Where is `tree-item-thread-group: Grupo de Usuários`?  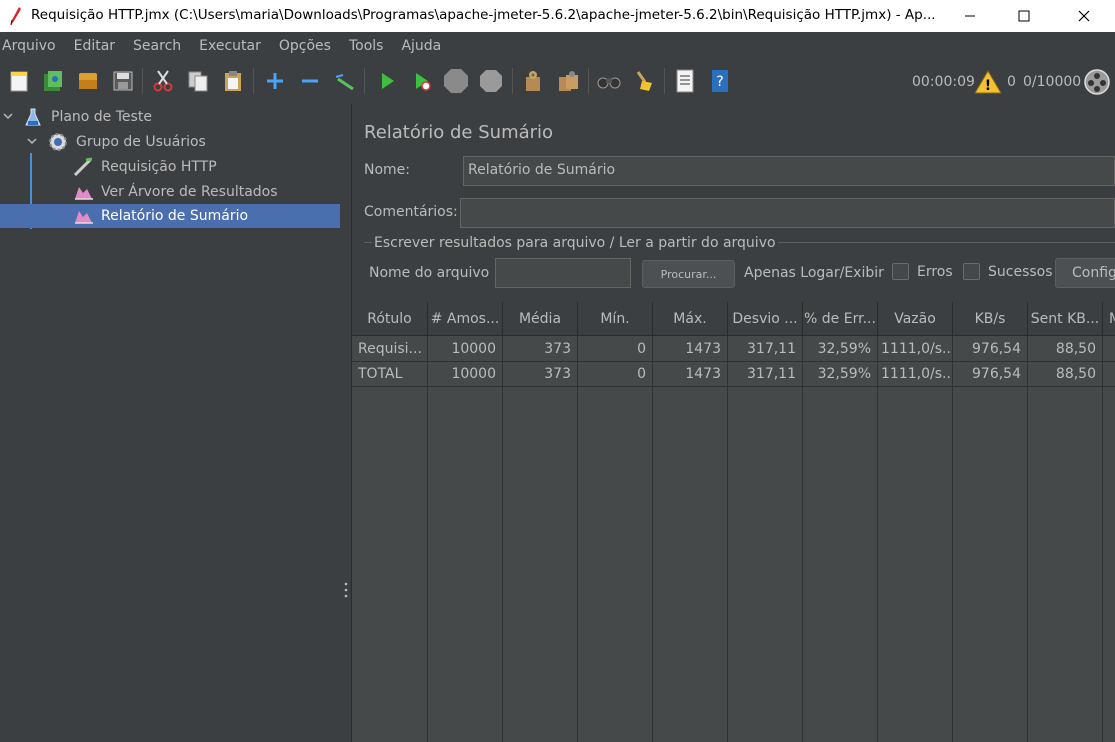 tree-item-thread-group: Grupo de Usuários is located at coordinates (170, 142).